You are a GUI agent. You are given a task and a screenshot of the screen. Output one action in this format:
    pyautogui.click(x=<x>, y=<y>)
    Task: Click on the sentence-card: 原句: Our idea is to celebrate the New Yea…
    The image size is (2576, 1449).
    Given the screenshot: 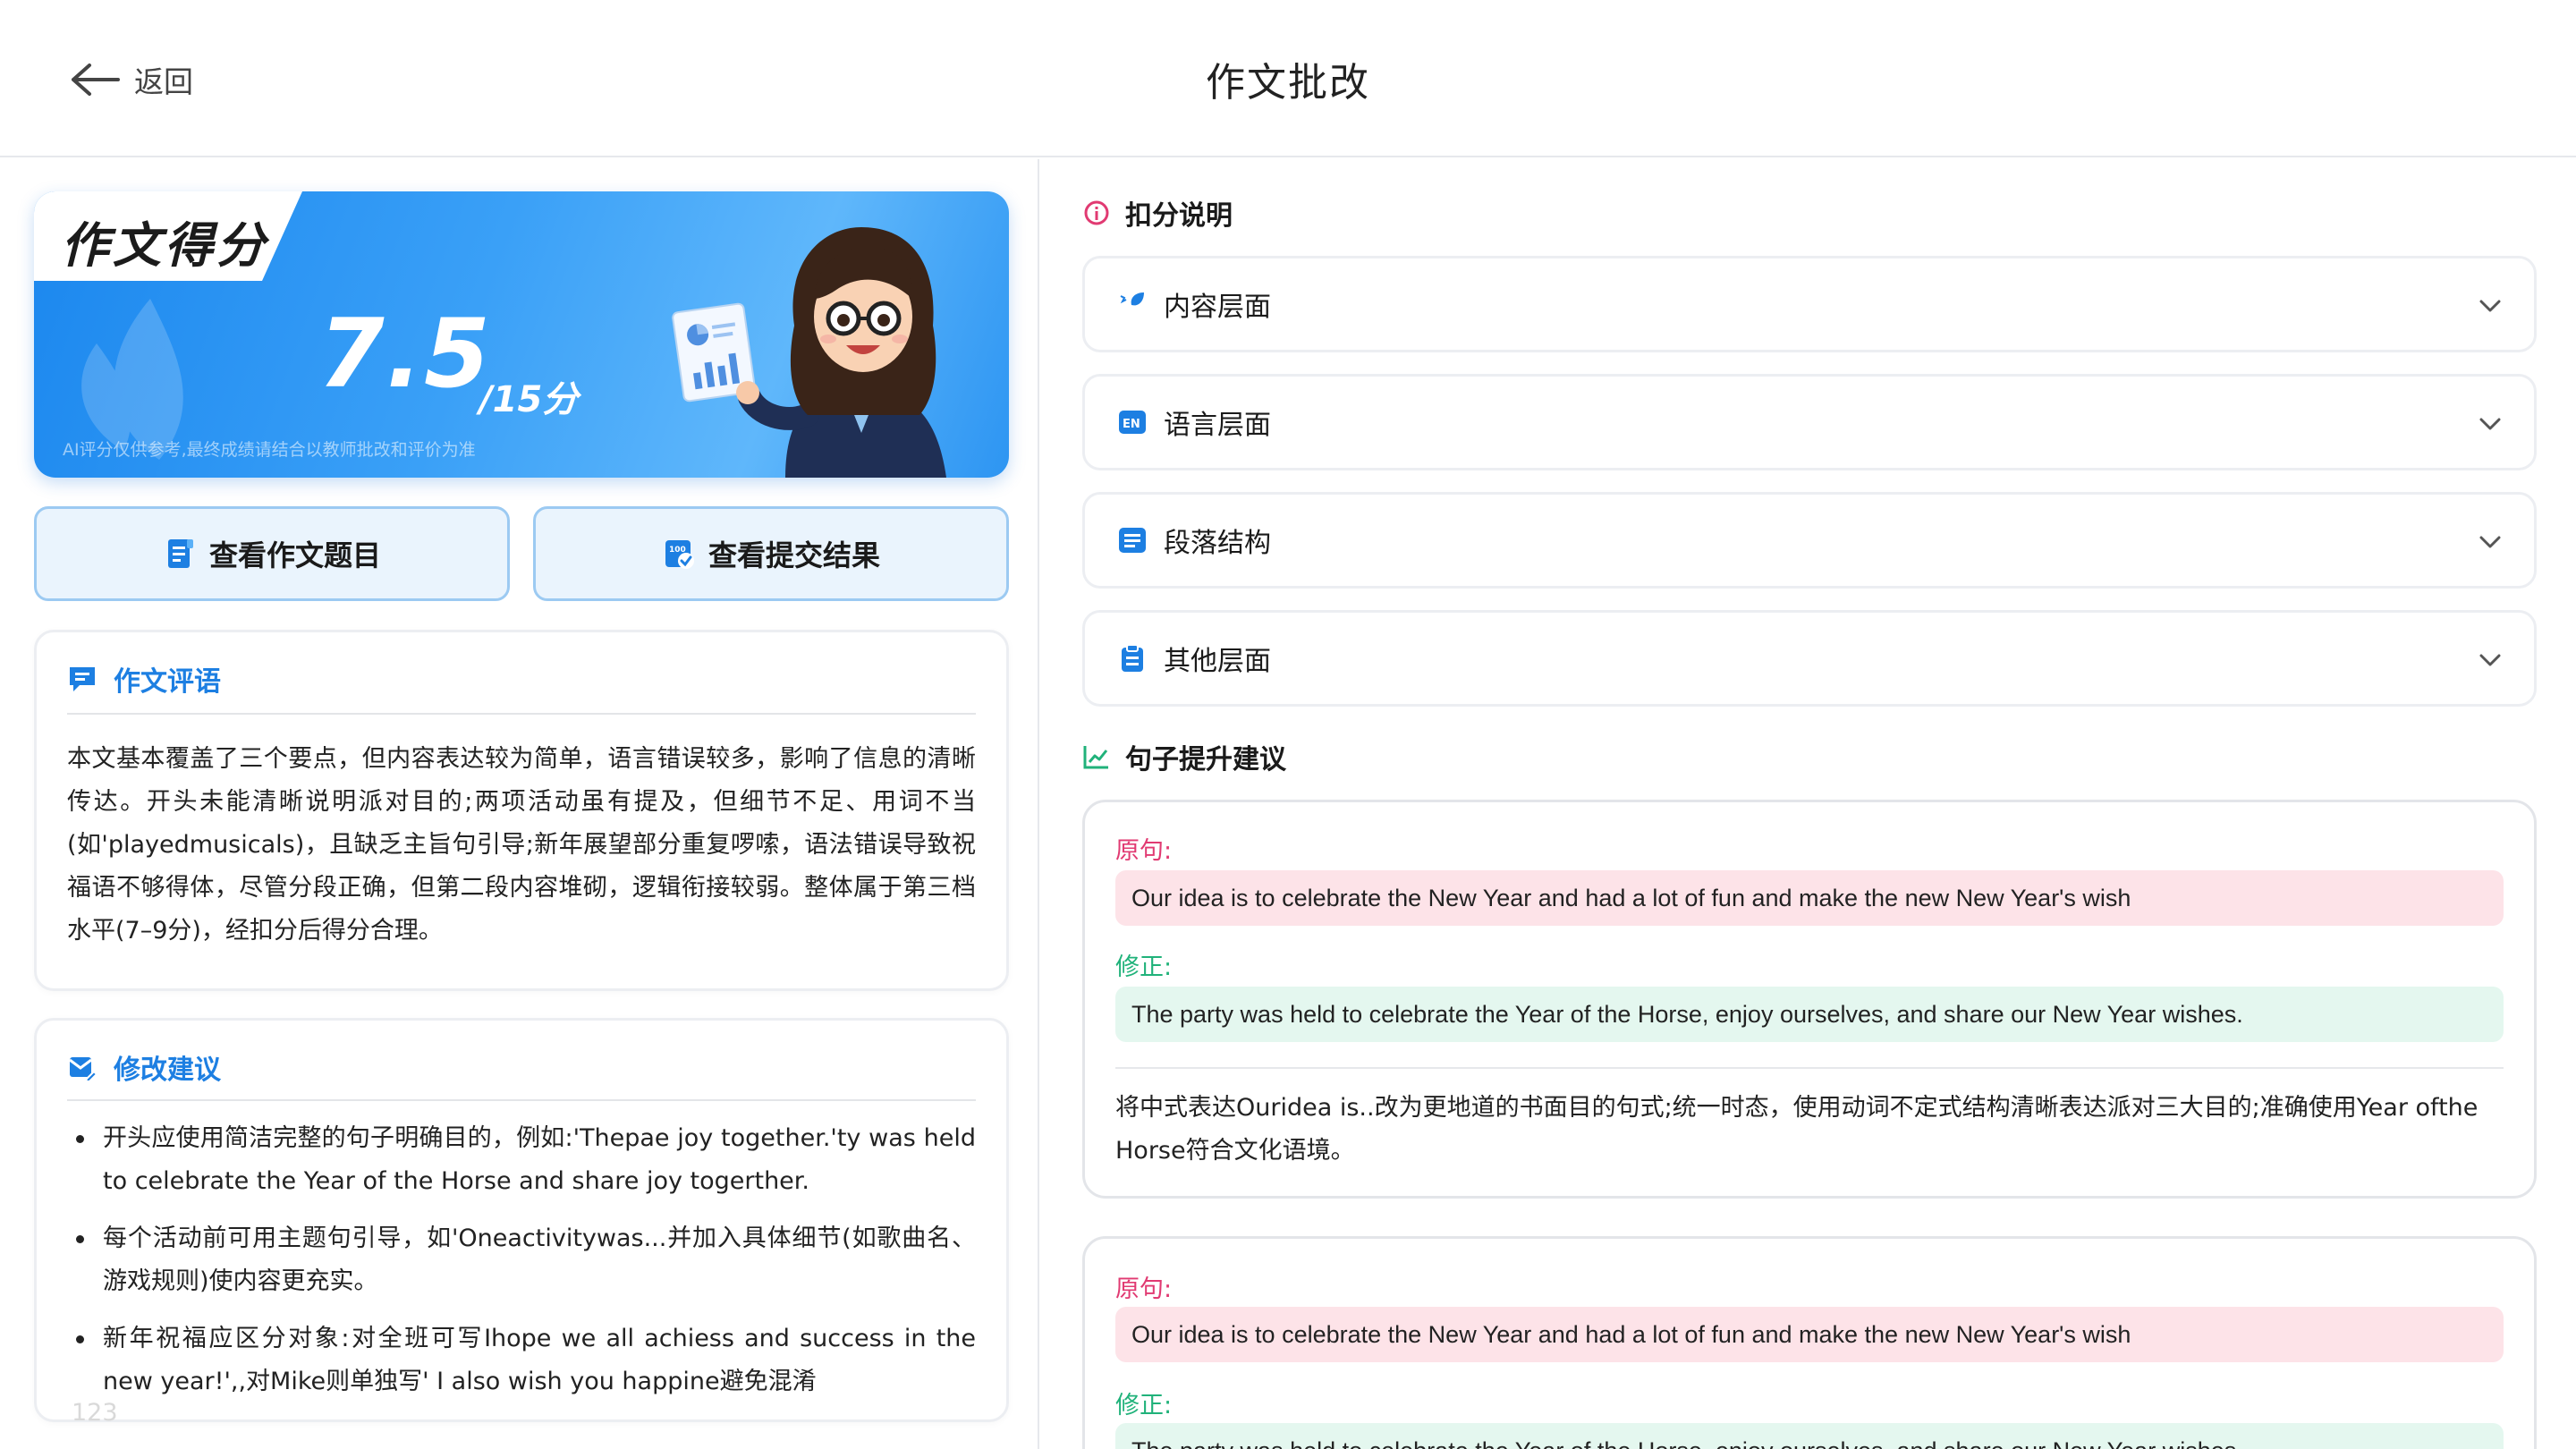 What is the action you would take?
    pyautogui.click(x=1809, y=1342)
    